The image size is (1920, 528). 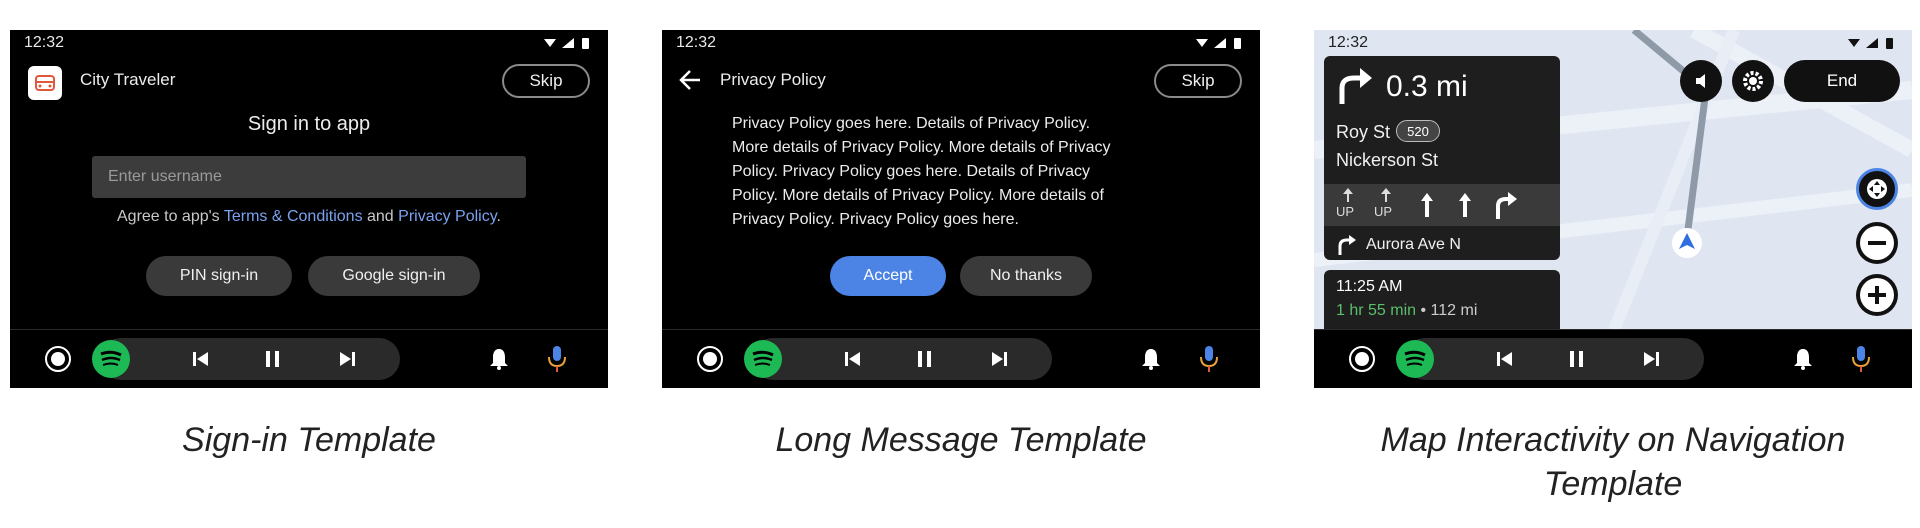 I want to click on back-arrow-icon, so click(x=691, y=80).